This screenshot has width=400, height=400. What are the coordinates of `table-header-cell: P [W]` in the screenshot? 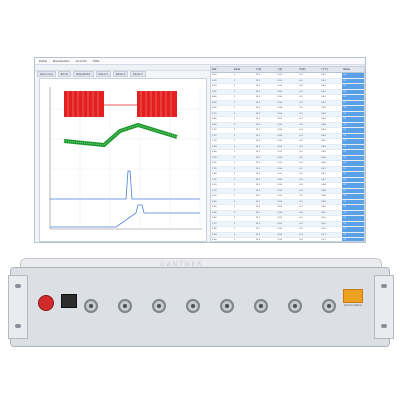 It's located at (309, 69).